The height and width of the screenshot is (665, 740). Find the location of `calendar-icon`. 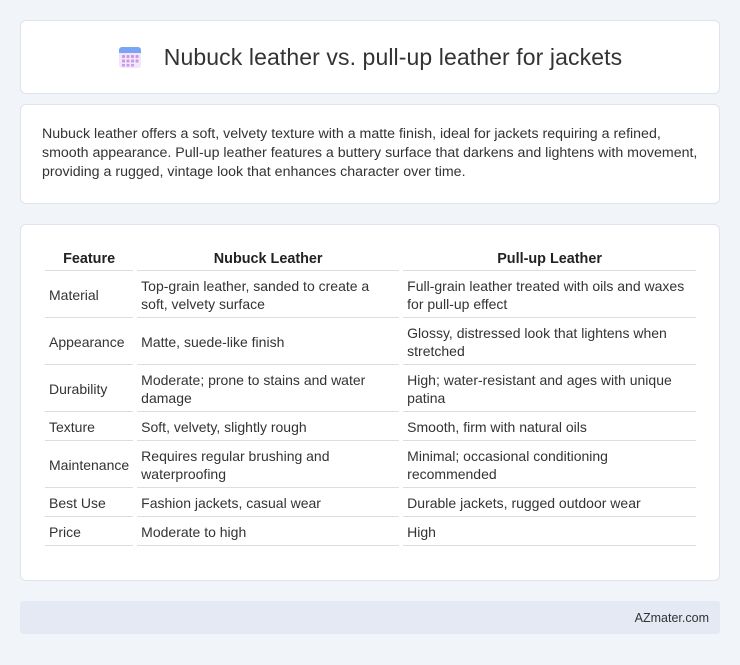

calendar-icon is located at coordinates (130, 57).